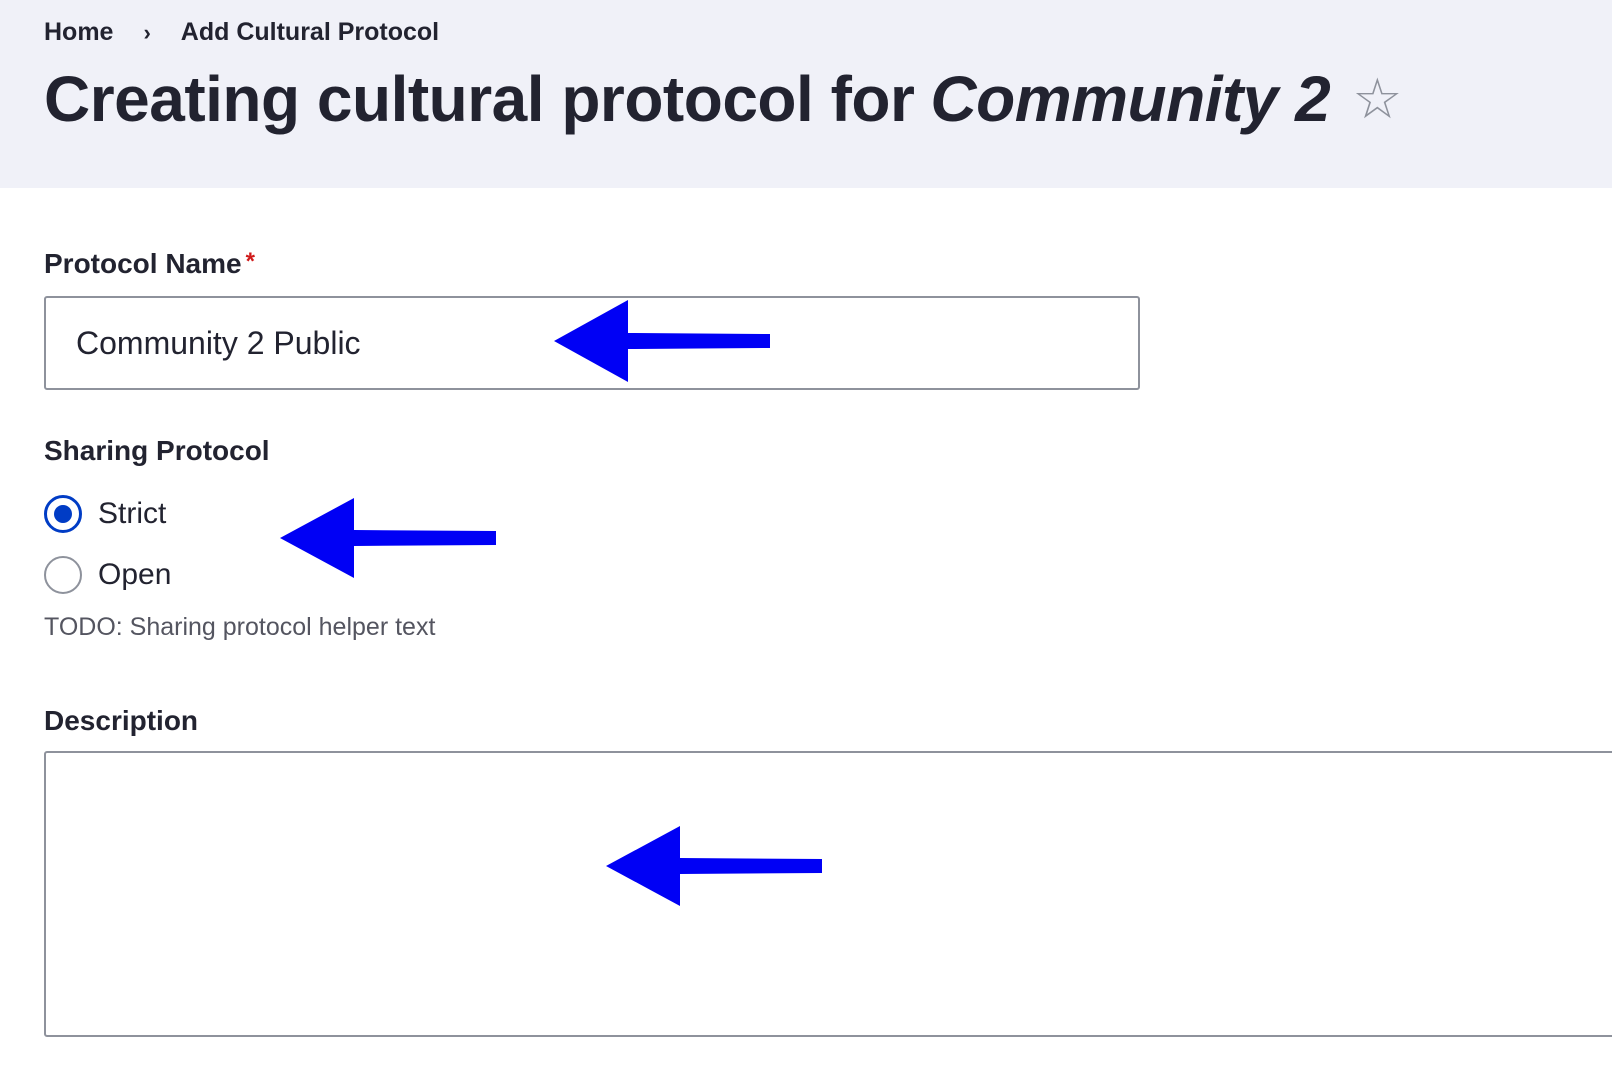 Image resolution: width=1612 pixels, height=1068 pixels. What do you see at coordinates (132, 514) in the screenshot?
I see `radio-strict-label: Strict` at bounding box center [132, 514].